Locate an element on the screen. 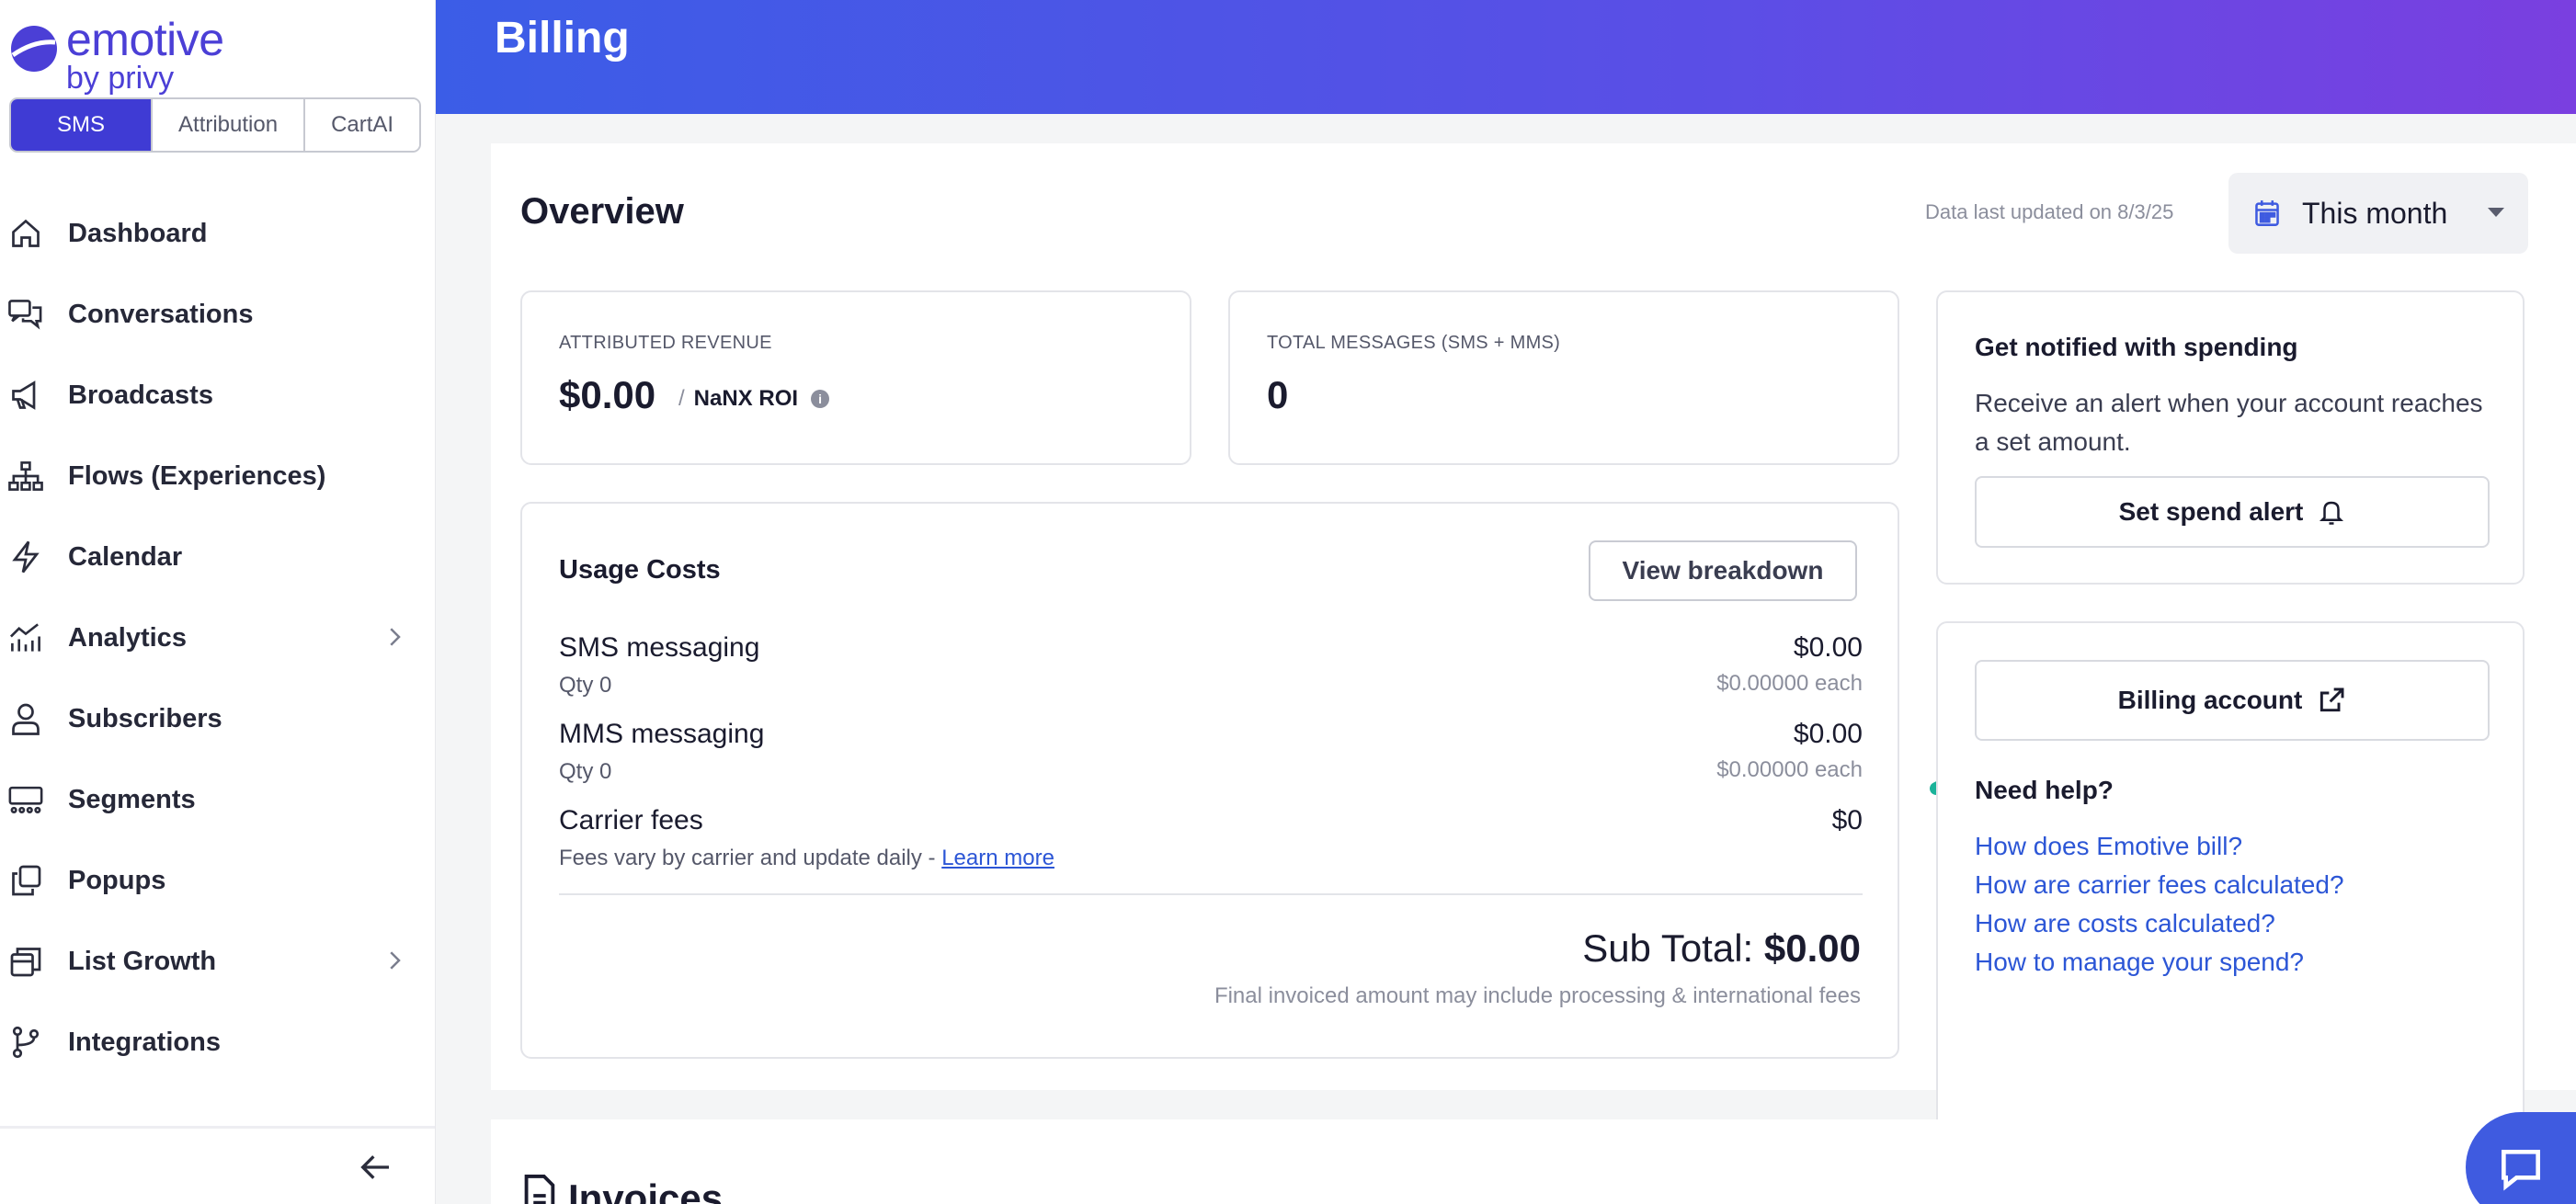 The width and height of the screenshot is (2576, 1204). calendar-icon is located at coordinates (2267, 213).